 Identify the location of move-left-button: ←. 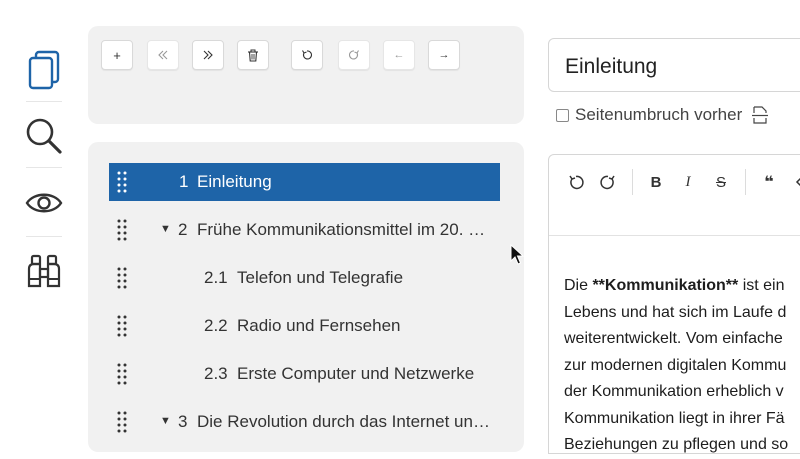
(399, 55).